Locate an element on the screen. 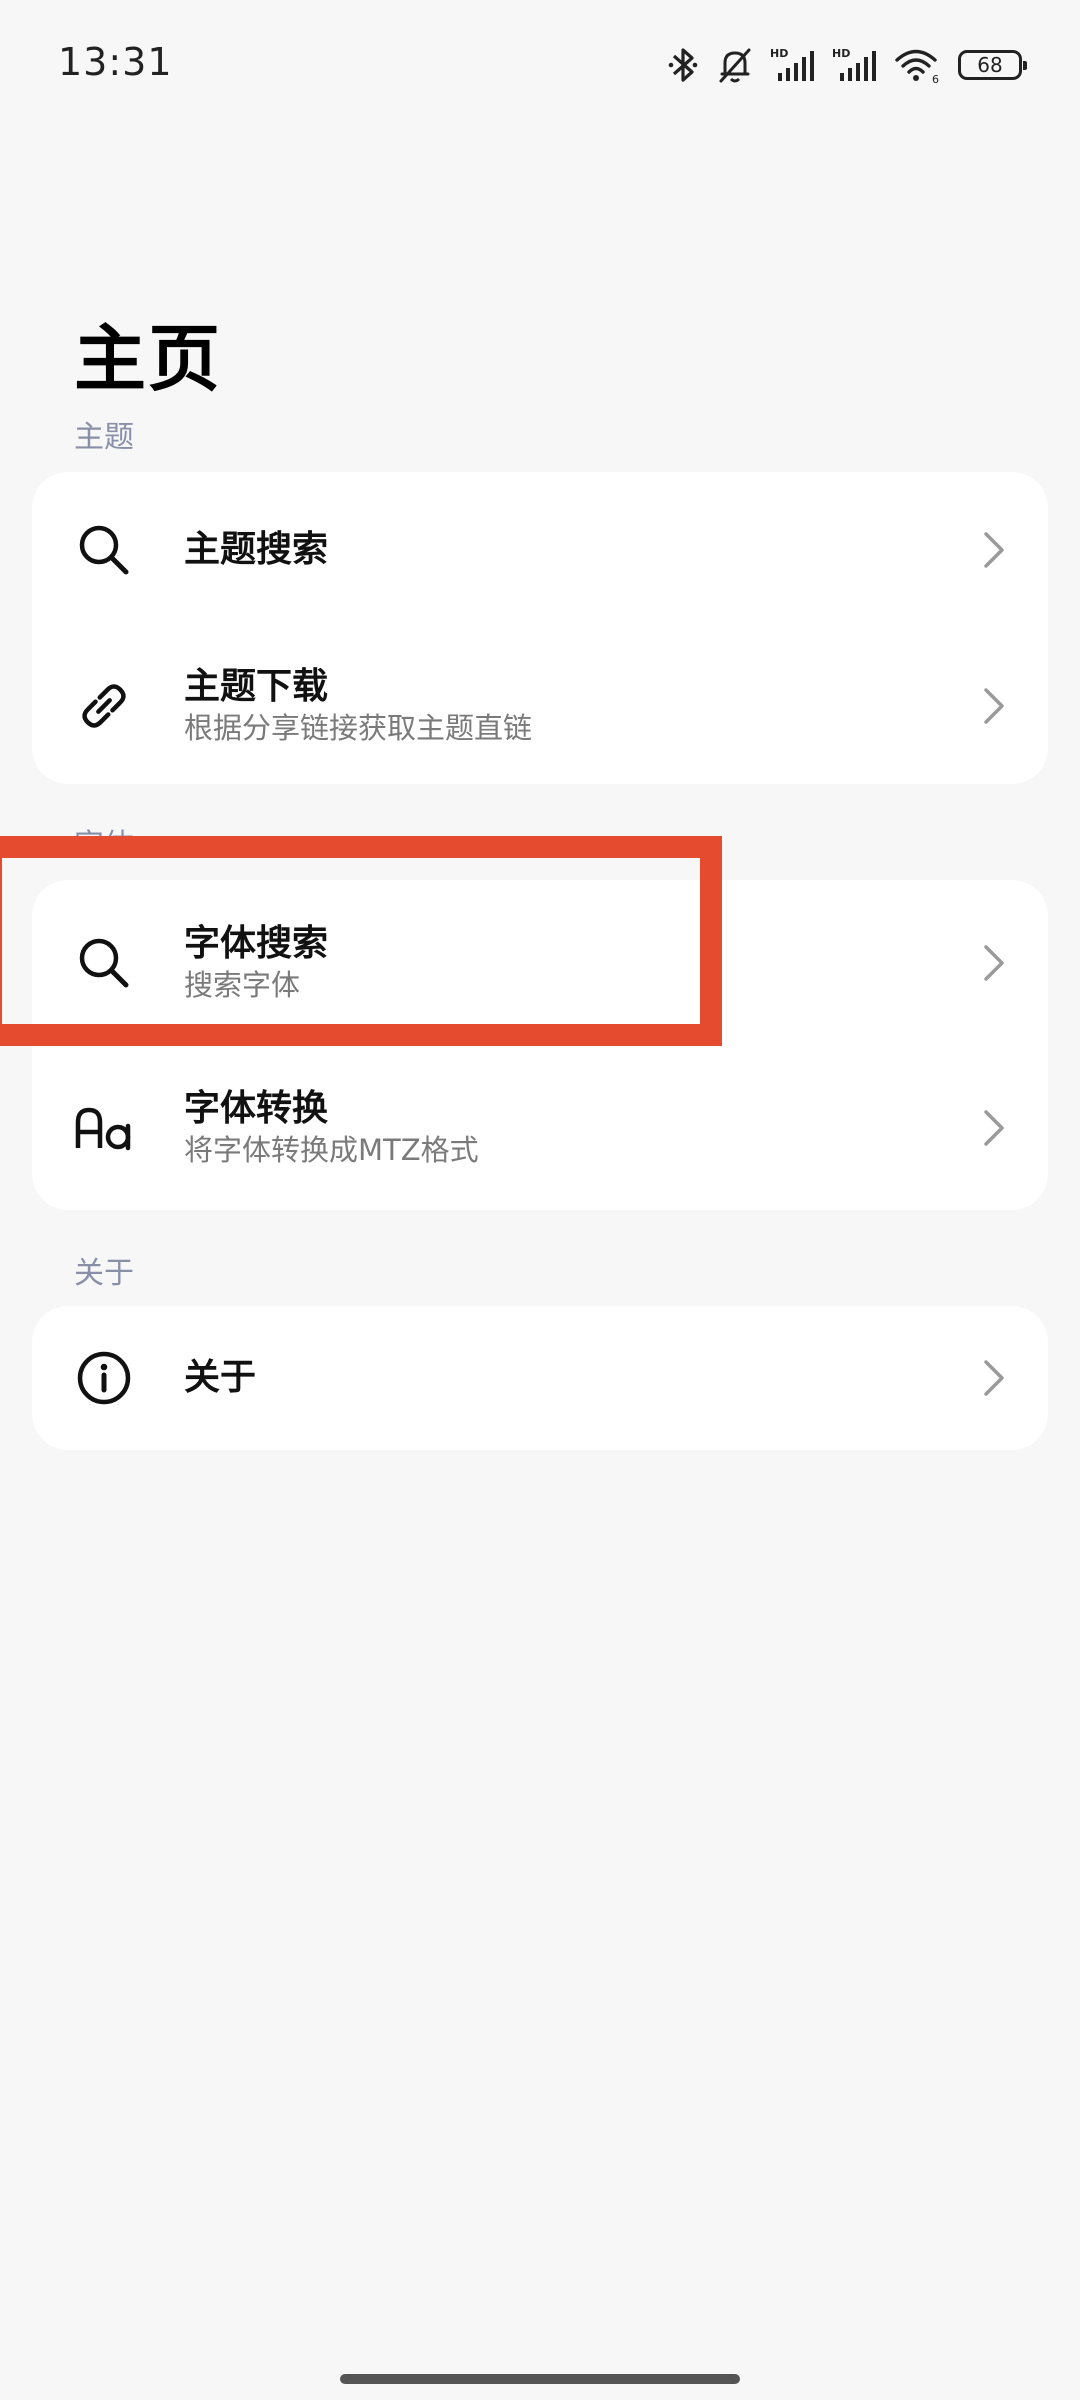 This screenshot has height=2400, width=1080. status-bar: 13:31 HD HD 6 68 is located at coordinates (540, 65).